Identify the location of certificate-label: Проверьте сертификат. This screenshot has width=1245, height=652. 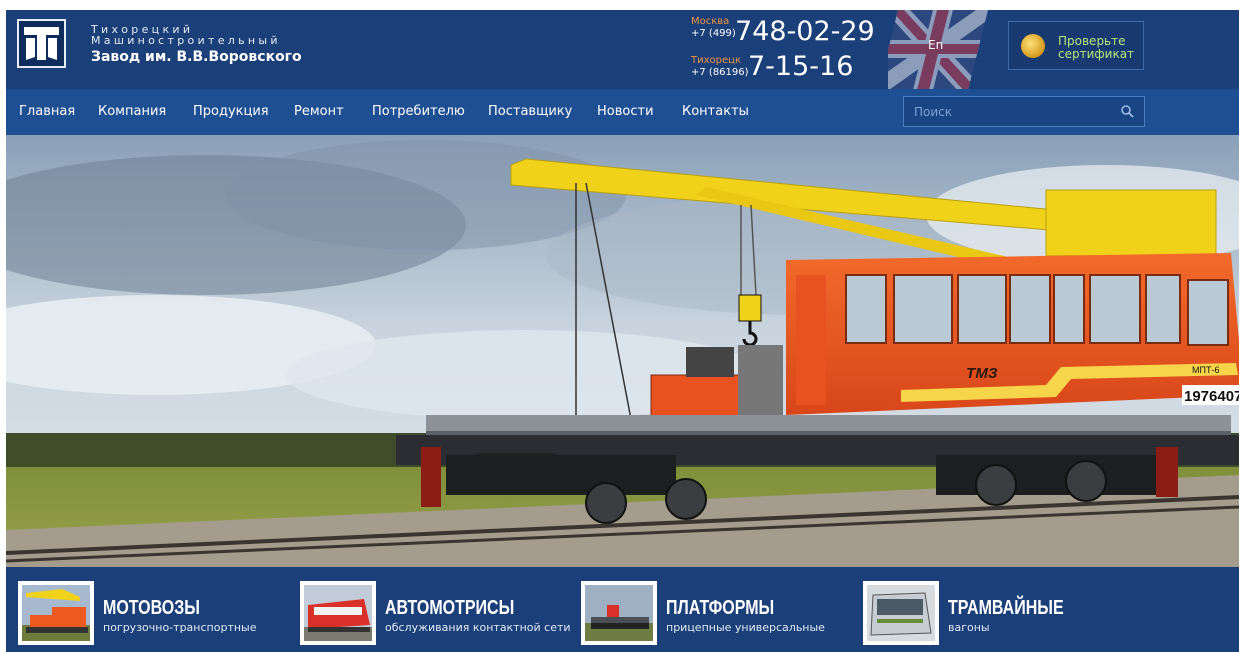
(1096, 48).